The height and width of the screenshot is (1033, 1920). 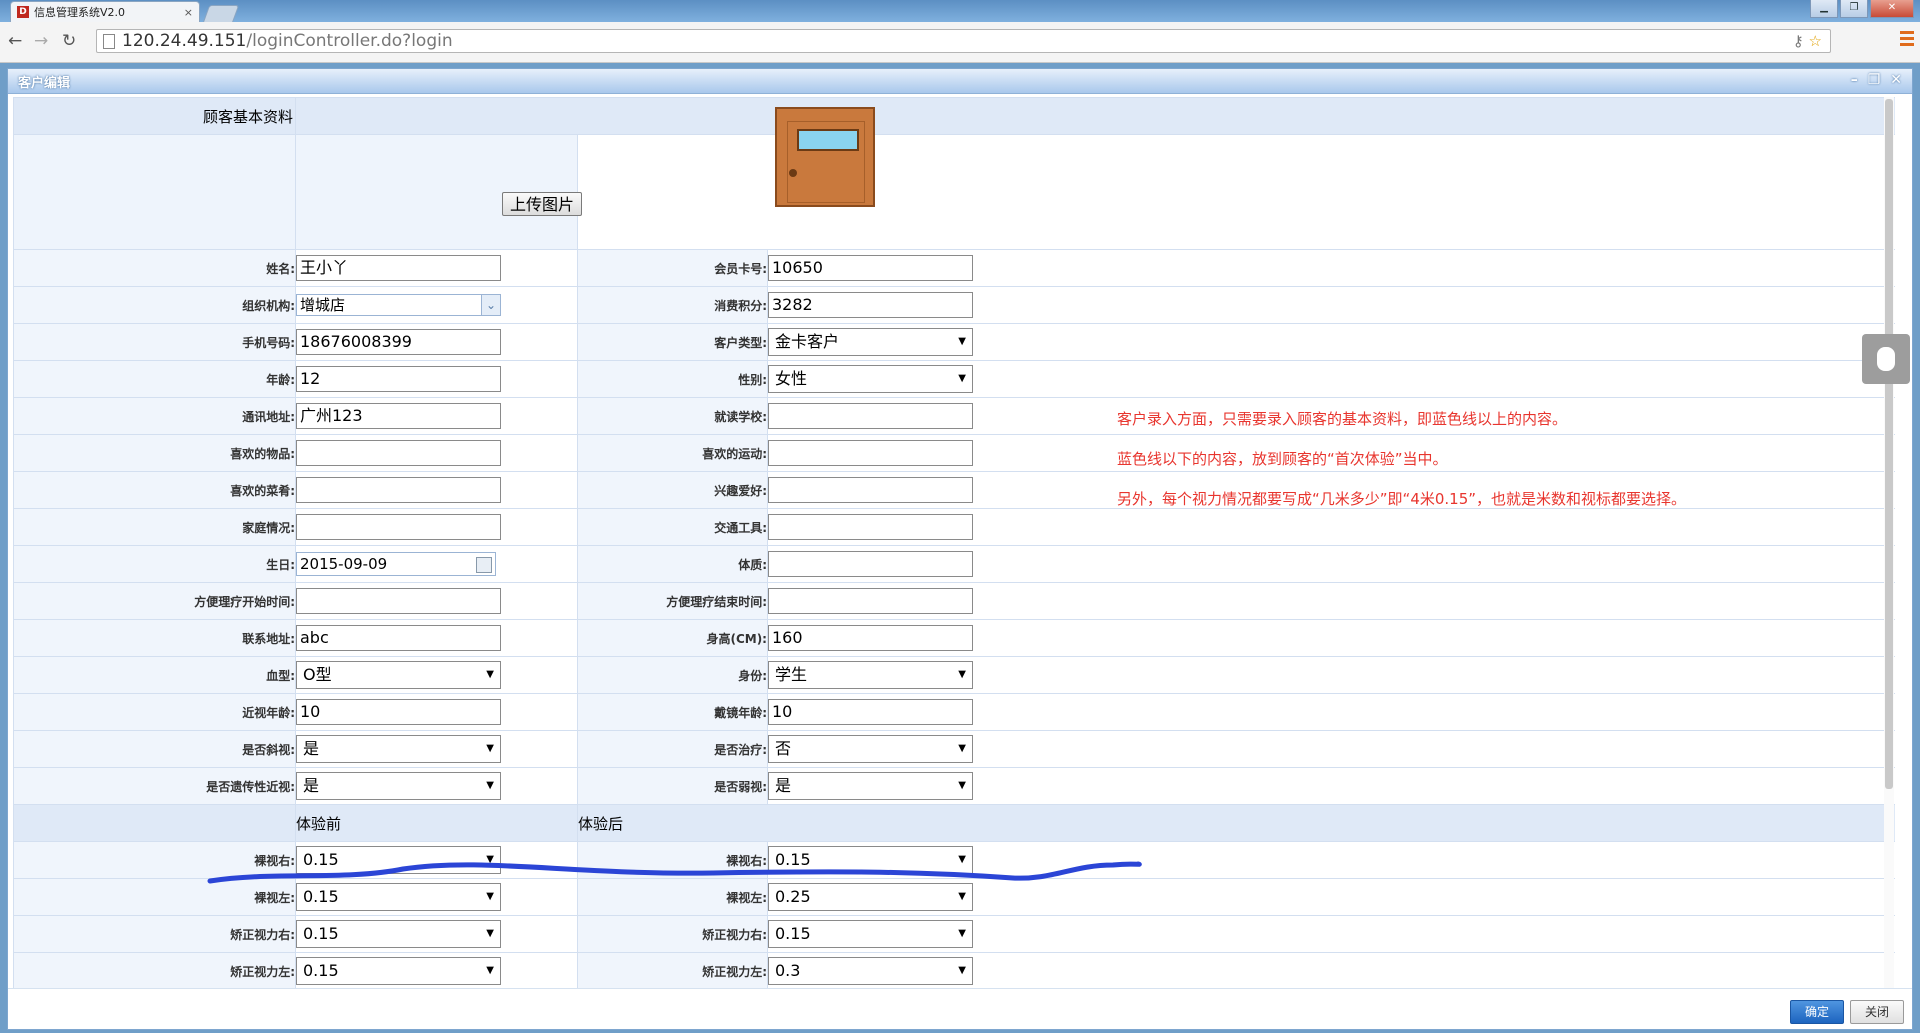 I want to click on select-field: 学生 ▼, so click(x=870, y=675).